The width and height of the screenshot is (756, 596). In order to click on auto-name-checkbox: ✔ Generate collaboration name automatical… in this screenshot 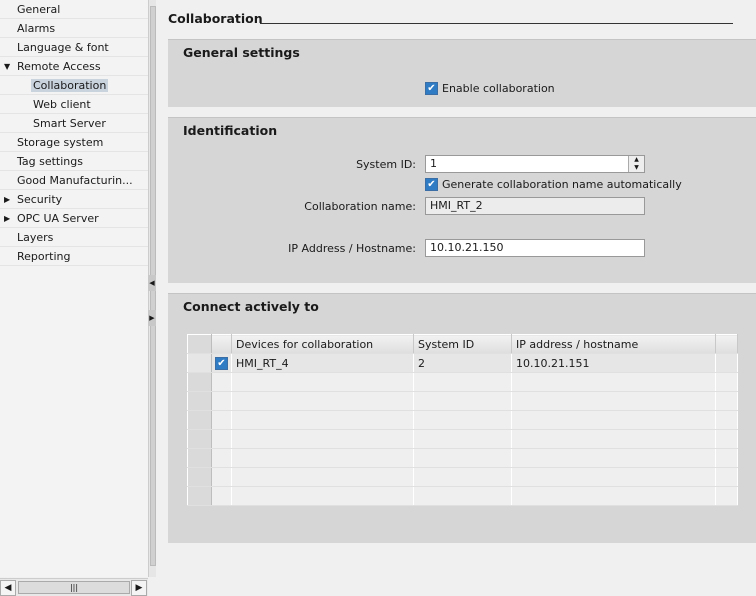, I will do `click(553, 184)`.